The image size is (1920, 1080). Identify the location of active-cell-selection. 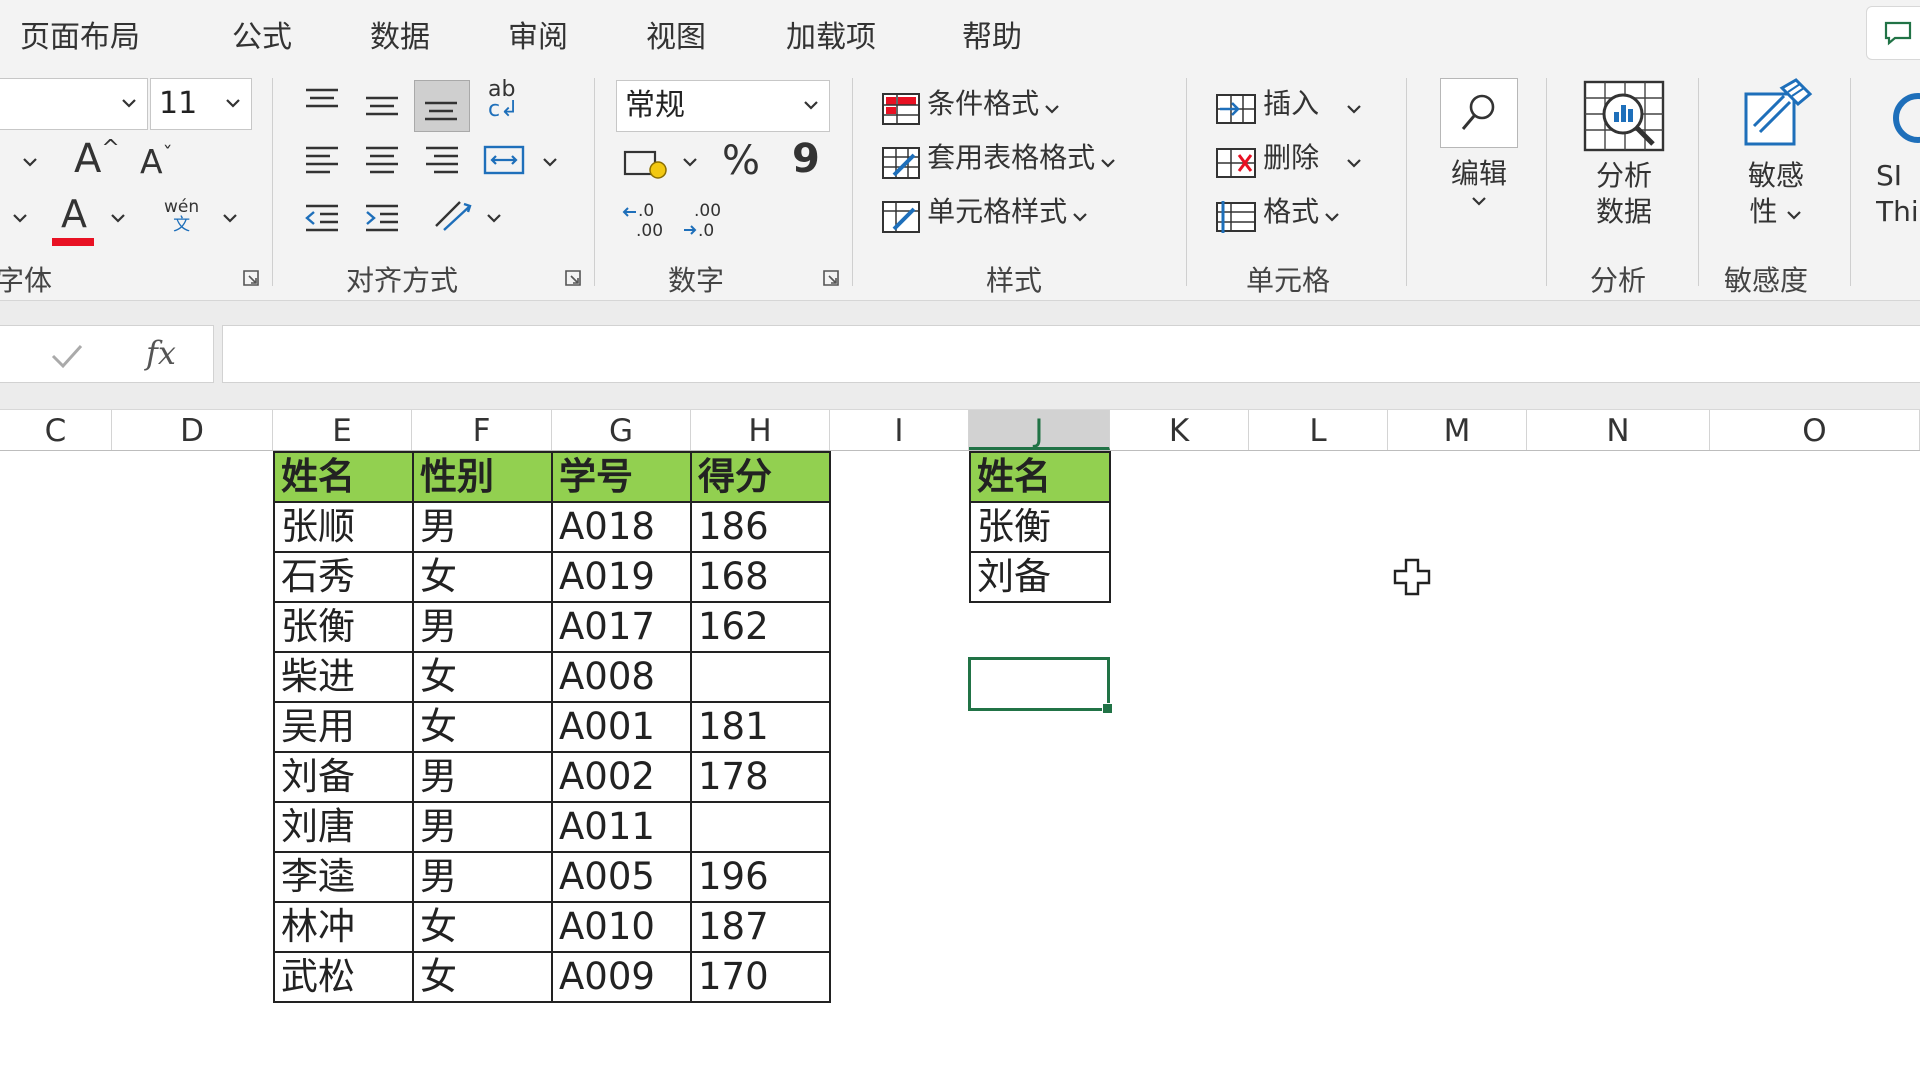
(1040, 685).